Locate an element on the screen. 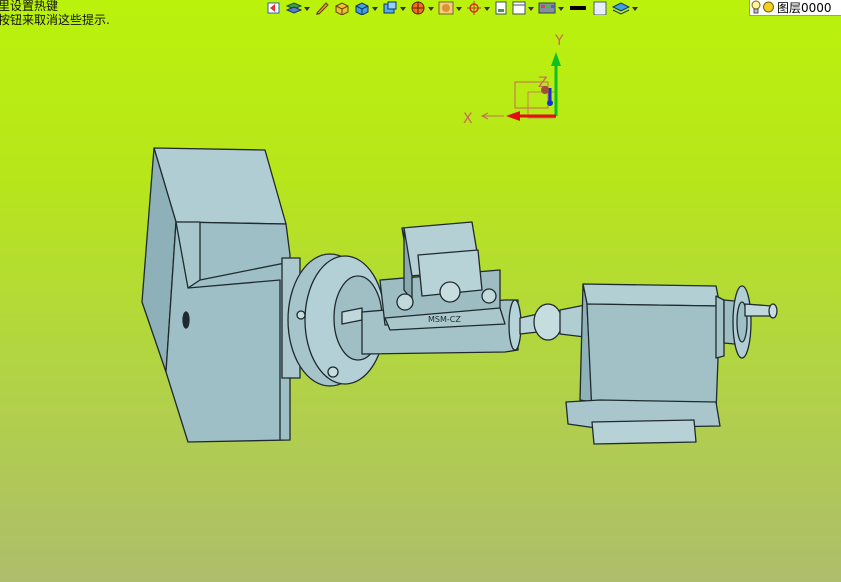 Image resolution: width=841 pixels, height=582 pixels. tailstock is located at coordinates (645, 364).